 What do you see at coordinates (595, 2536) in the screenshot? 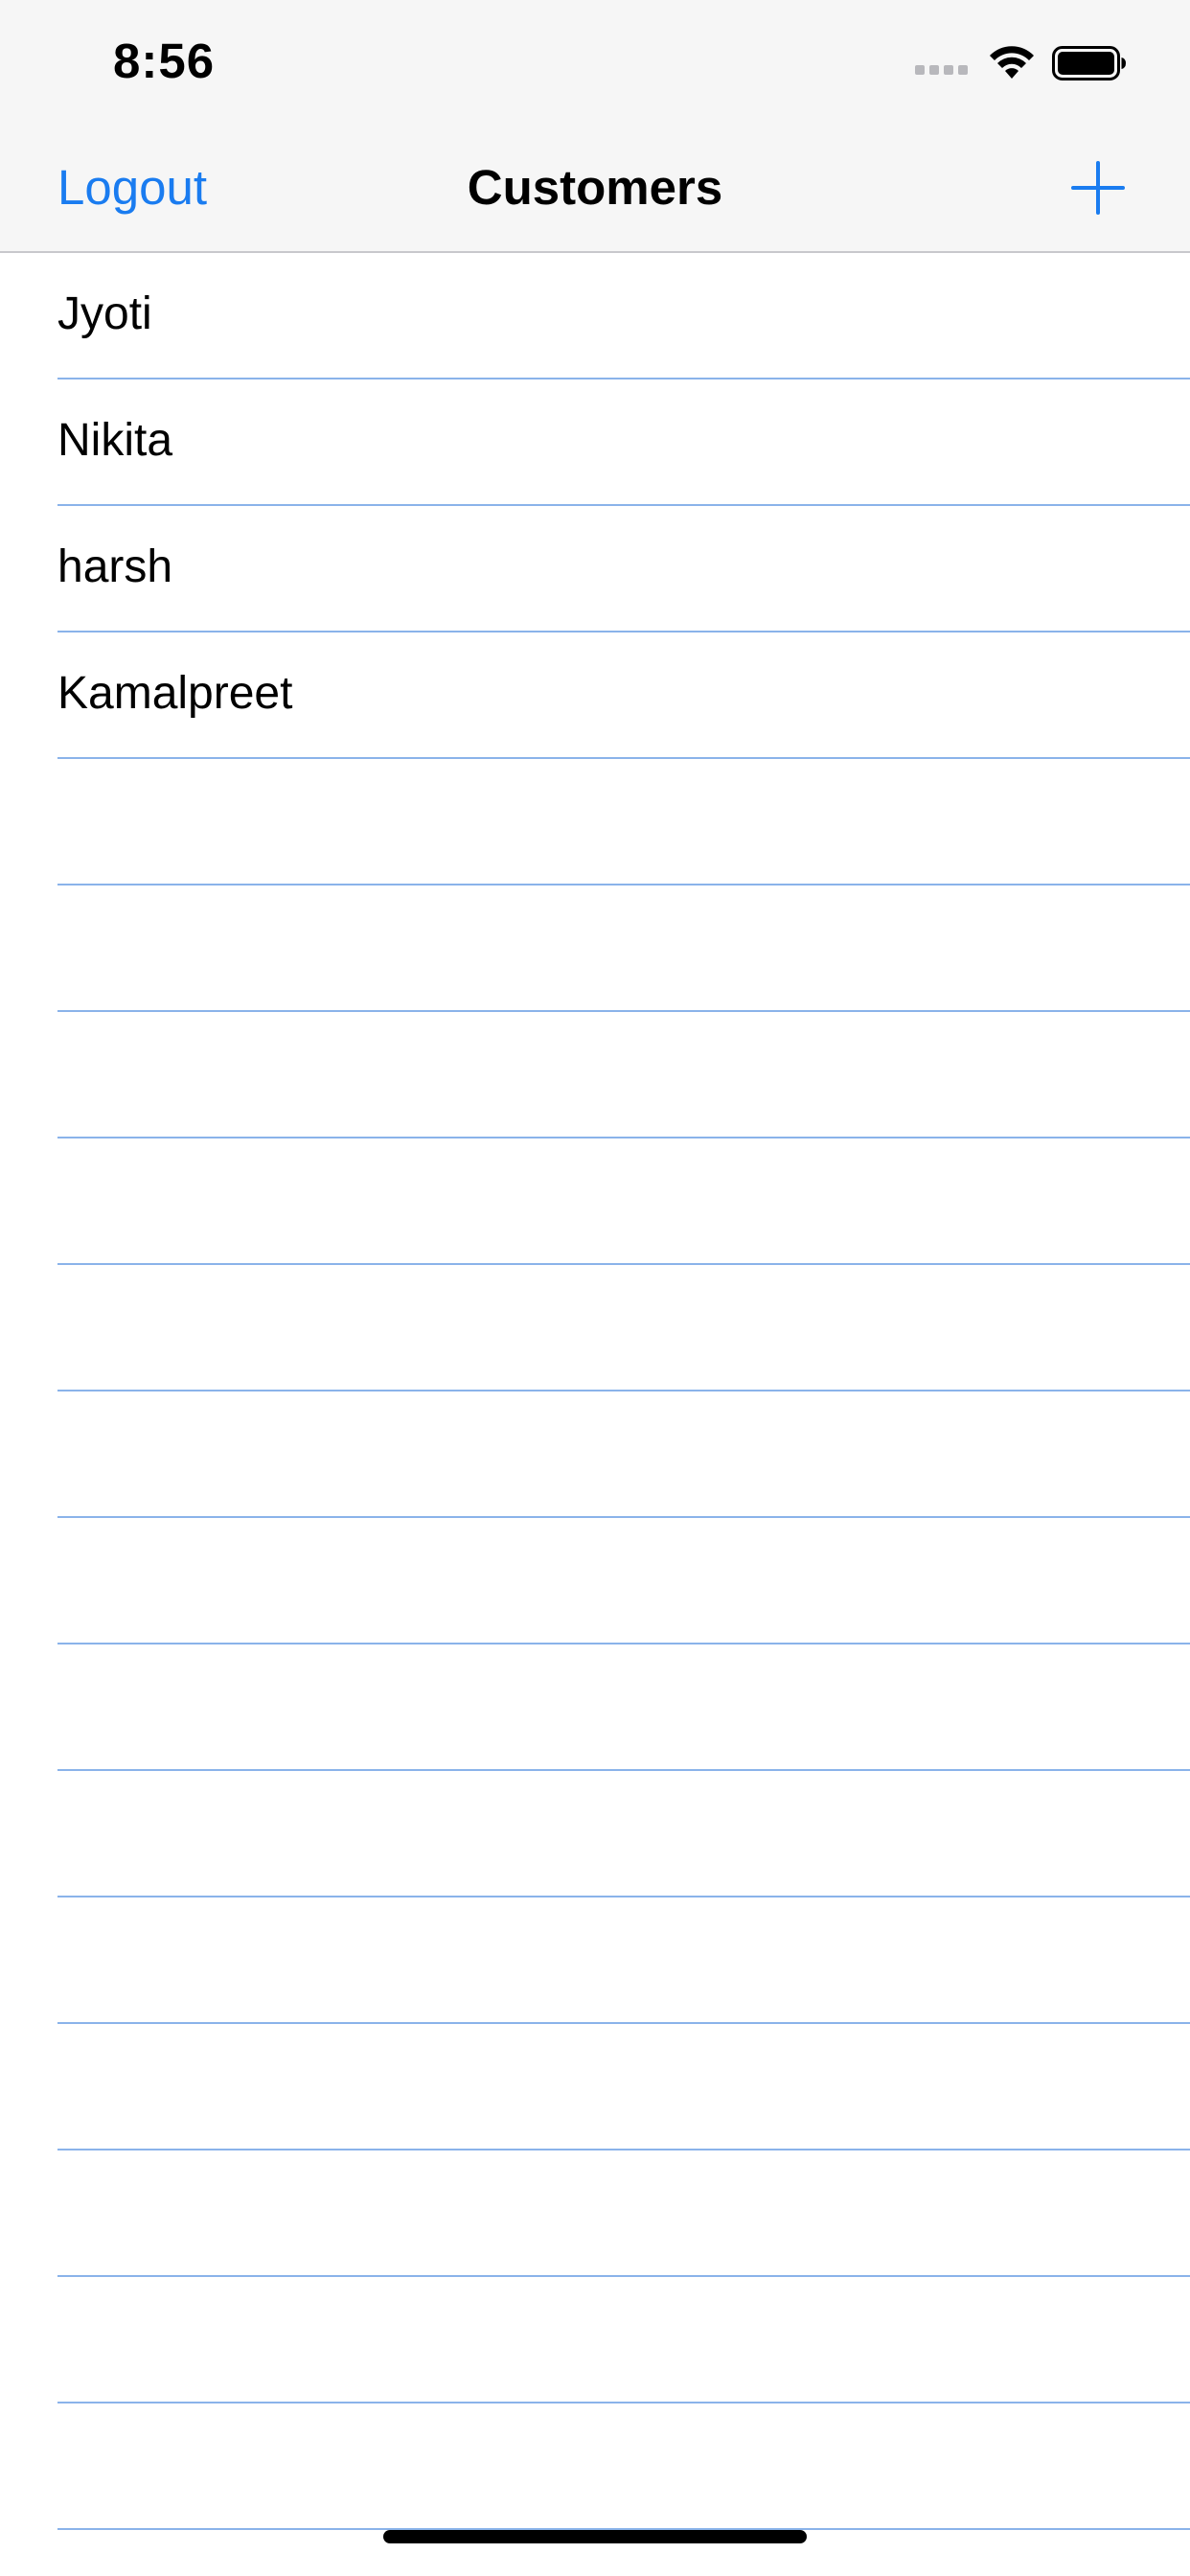
I see `home-indicator` at bounding box center [595, 2536].